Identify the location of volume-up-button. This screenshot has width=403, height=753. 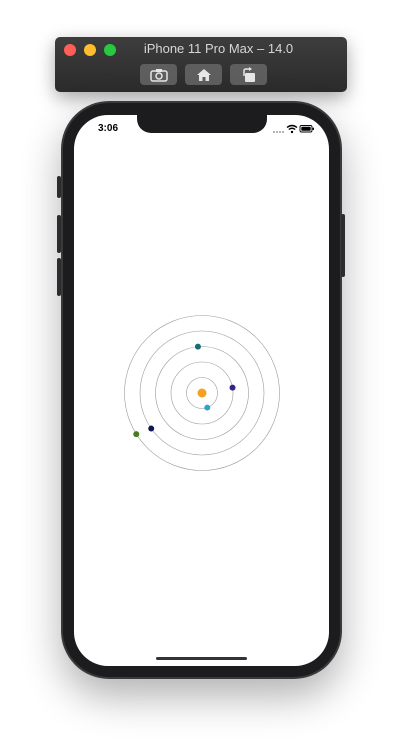
(59, 234).